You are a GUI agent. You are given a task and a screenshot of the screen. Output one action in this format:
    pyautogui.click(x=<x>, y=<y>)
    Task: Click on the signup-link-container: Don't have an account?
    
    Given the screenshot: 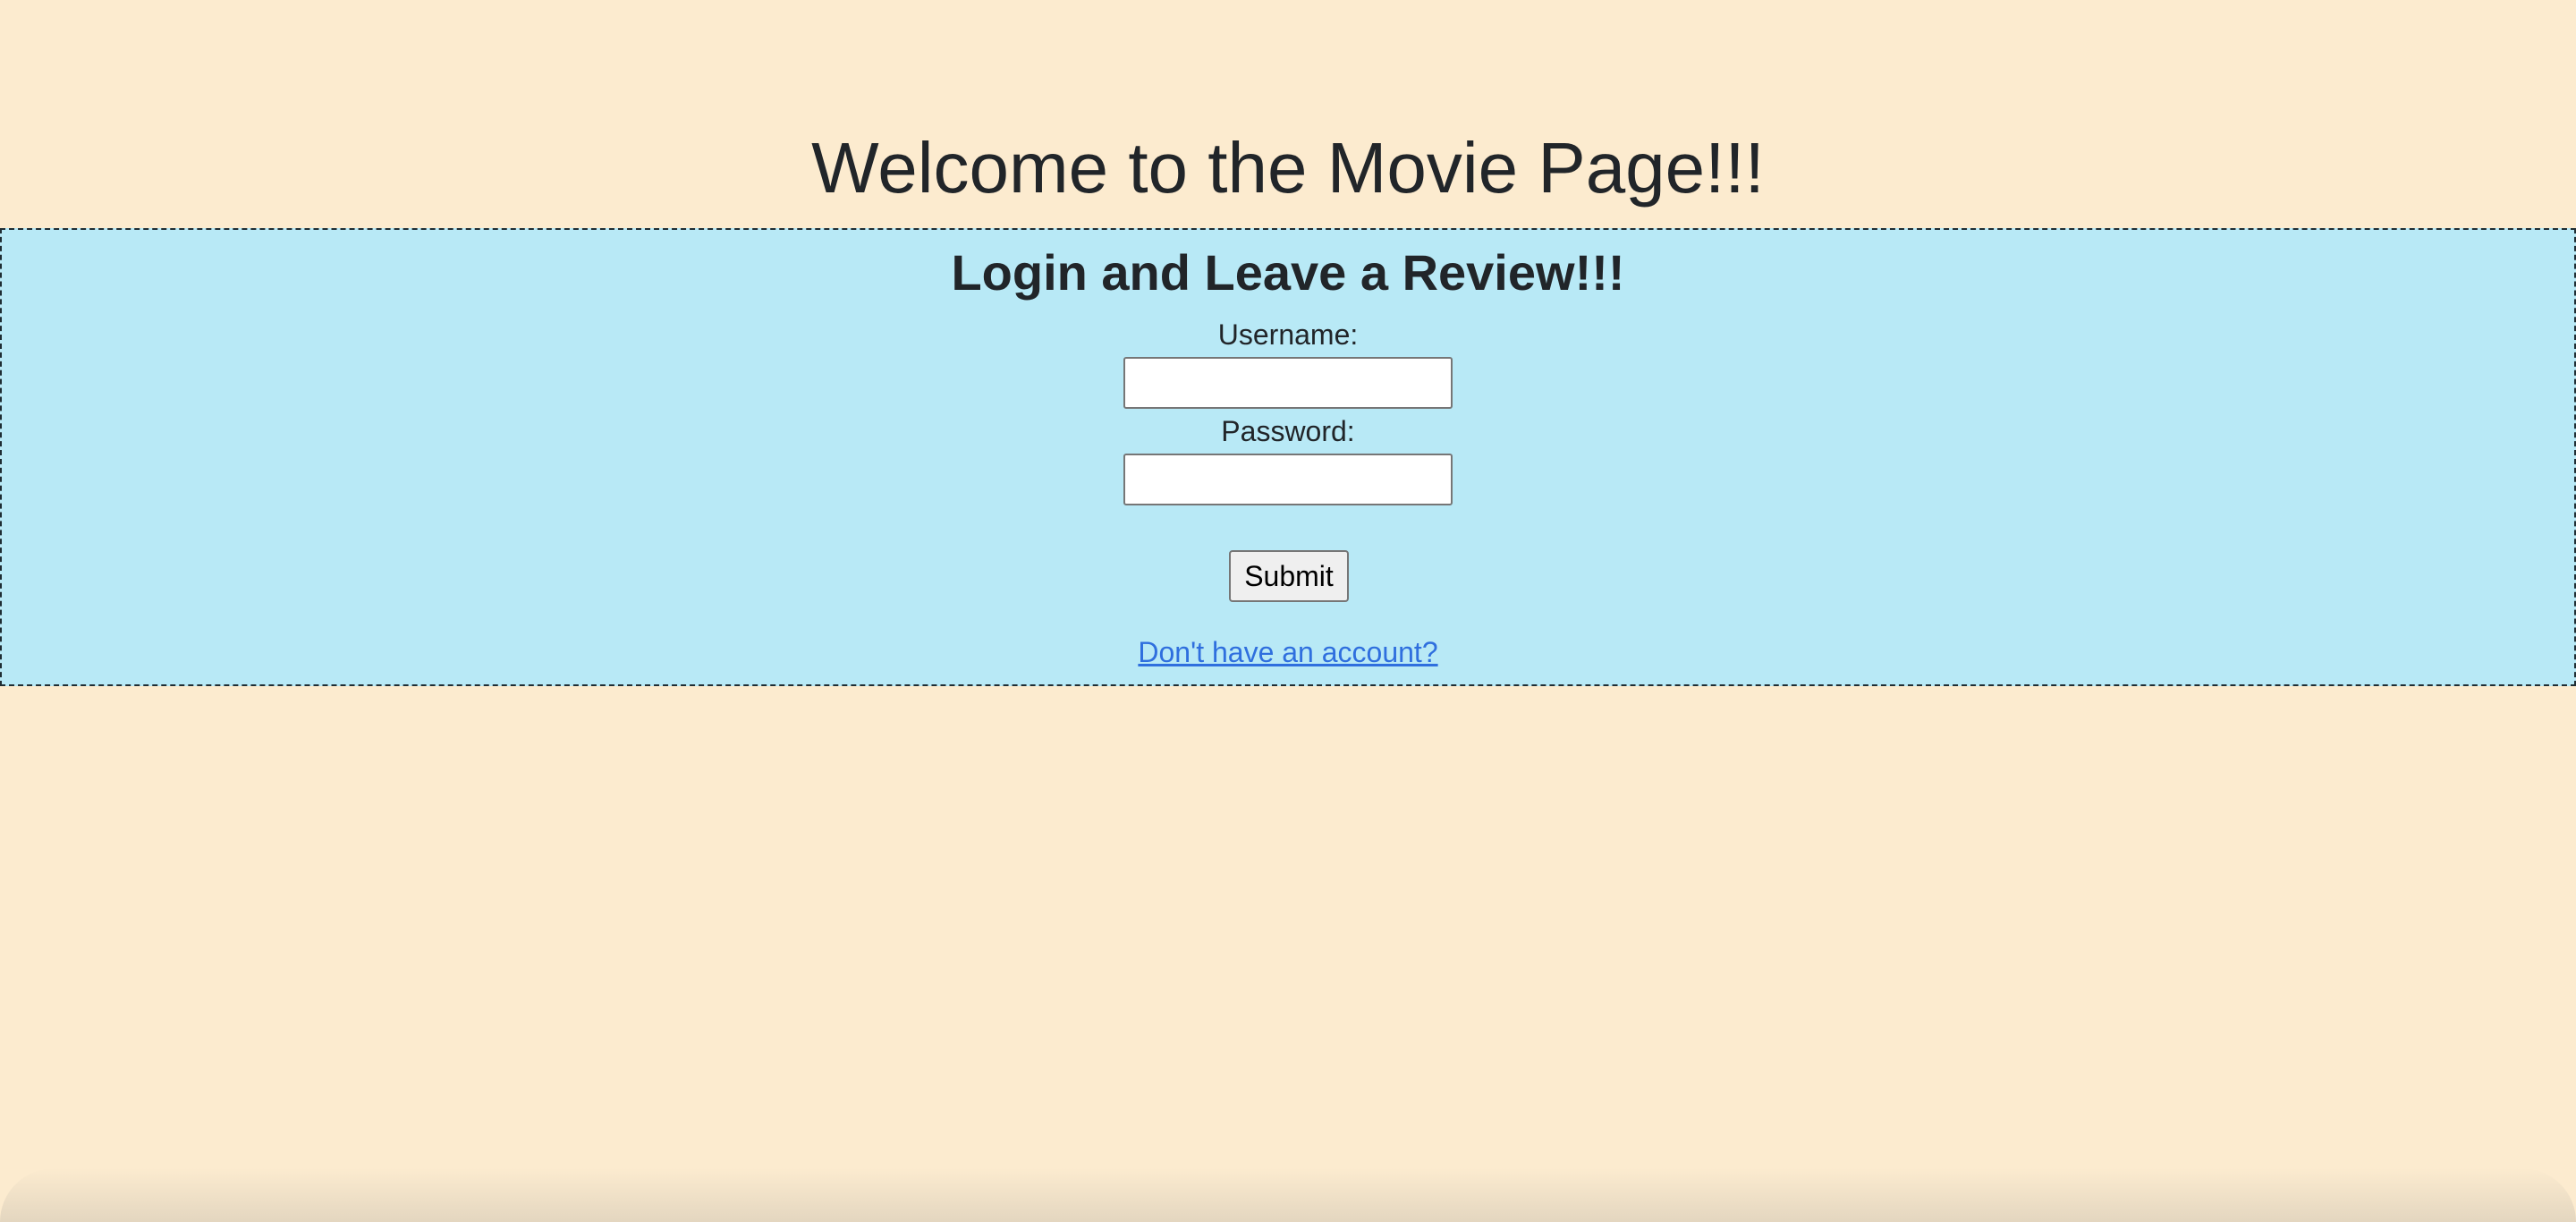 What is the action you would take?
    pyautogui.click(x=1288, y=652)
    